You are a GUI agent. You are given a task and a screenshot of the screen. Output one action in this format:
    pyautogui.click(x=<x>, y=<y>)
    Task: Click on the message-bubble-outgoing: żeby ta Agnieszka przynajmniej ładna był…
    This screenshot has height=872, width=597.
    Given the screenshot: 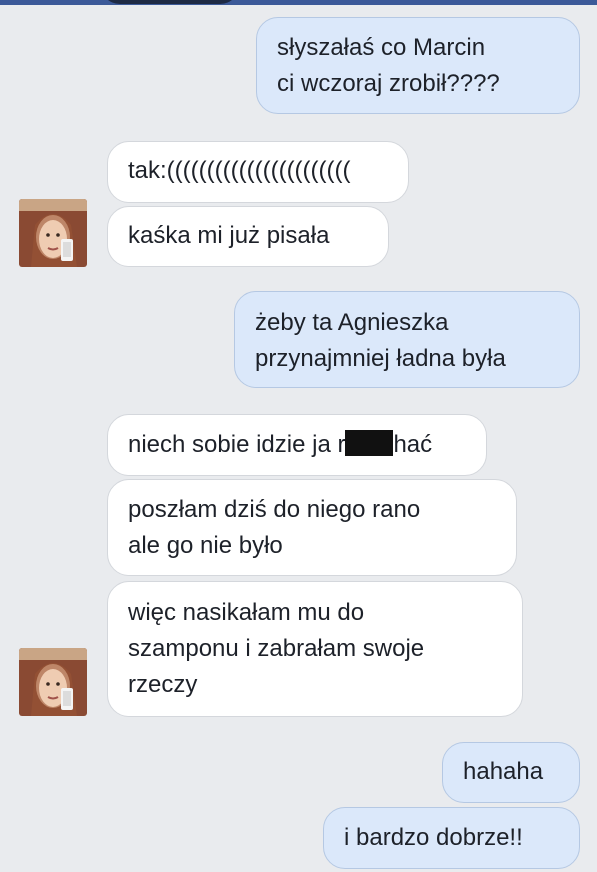 What is the action you would take?
    pyautogui.click(x=407, y=339)
    